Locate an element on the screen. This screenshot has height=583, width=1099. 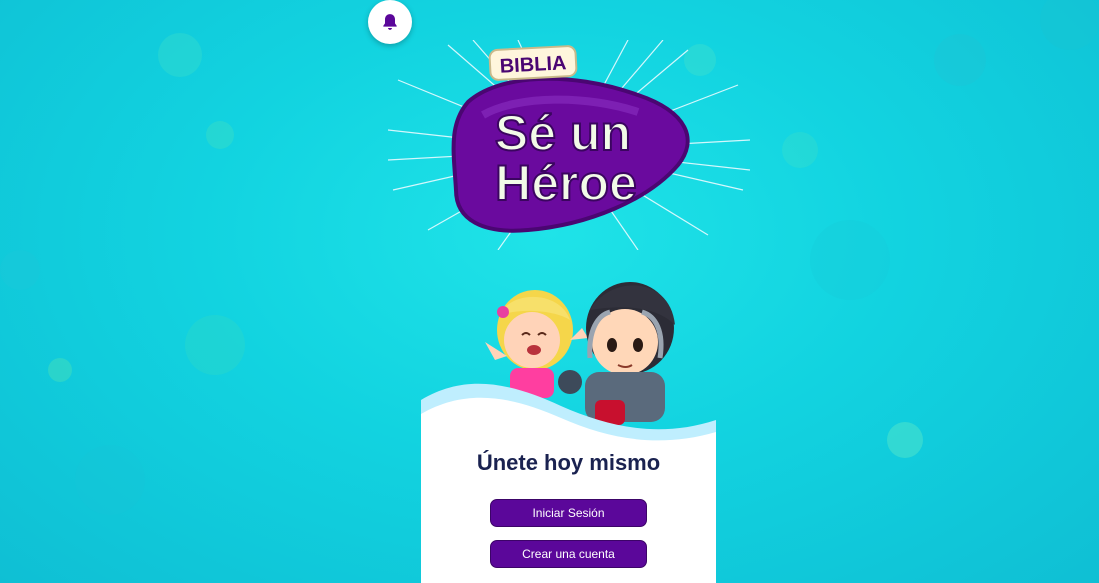
signup-title: Únete hoy mismo is located at coordinates (568, 462).